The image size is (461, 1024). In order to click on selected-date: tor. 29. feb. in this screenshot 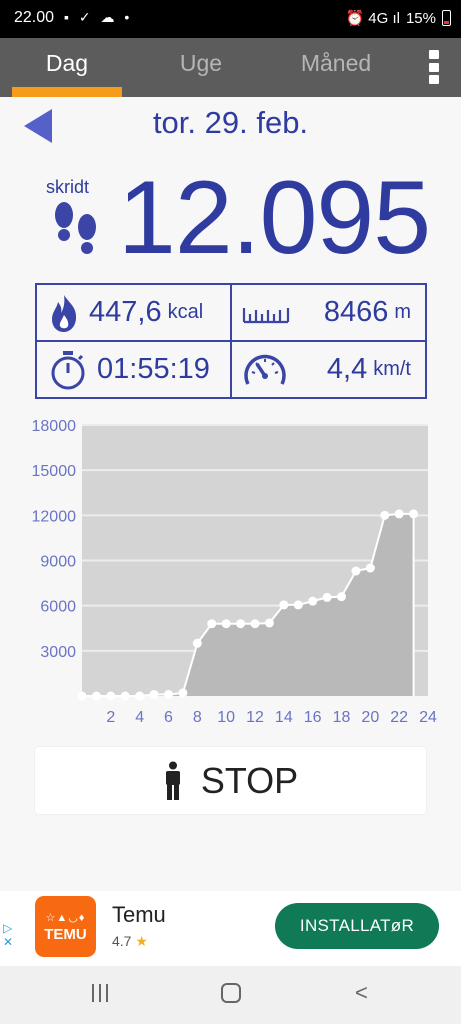, I will do `click(230, 122)`.